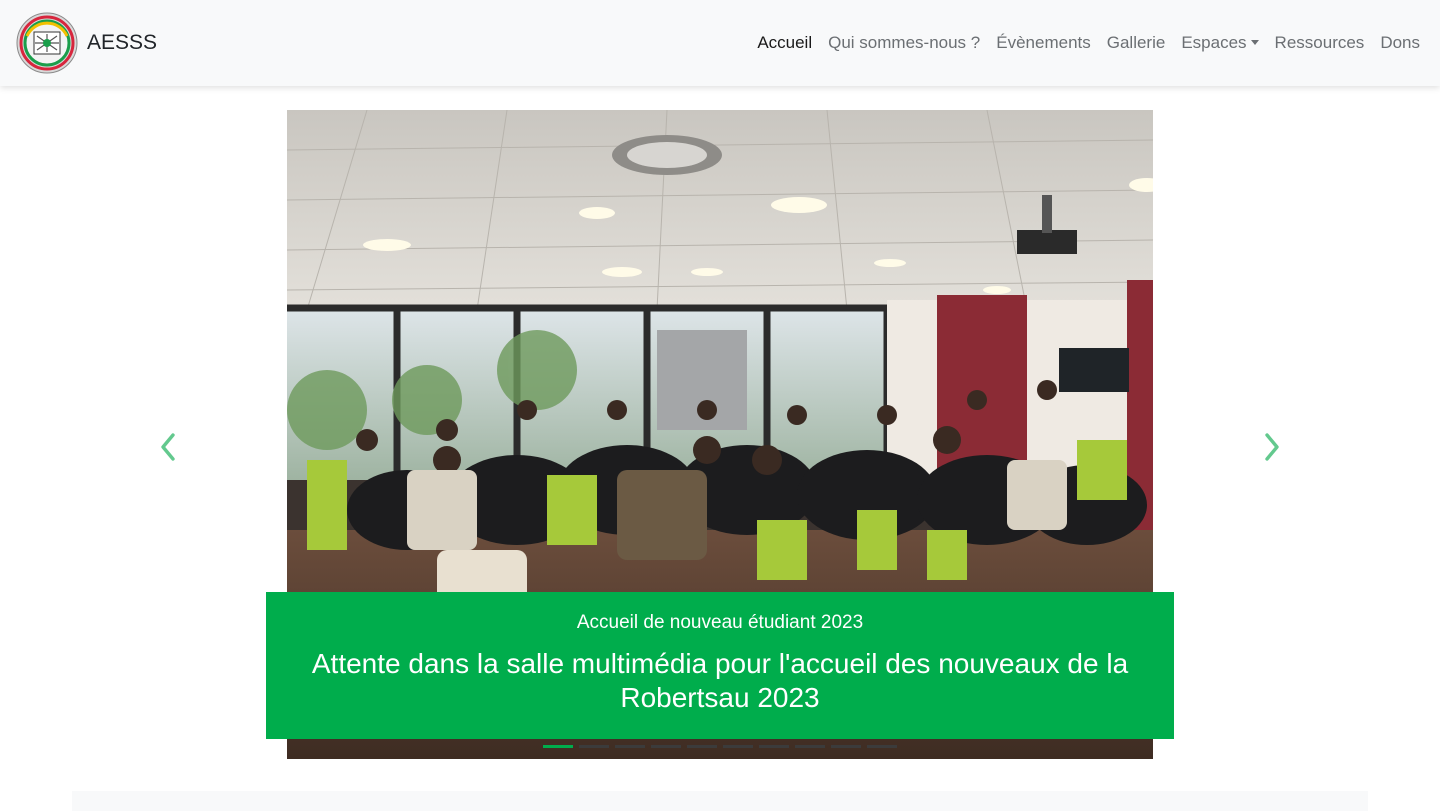 This screenshot has height=811, width=1440. I want to click on carousel-indicators, so click(723, 746).